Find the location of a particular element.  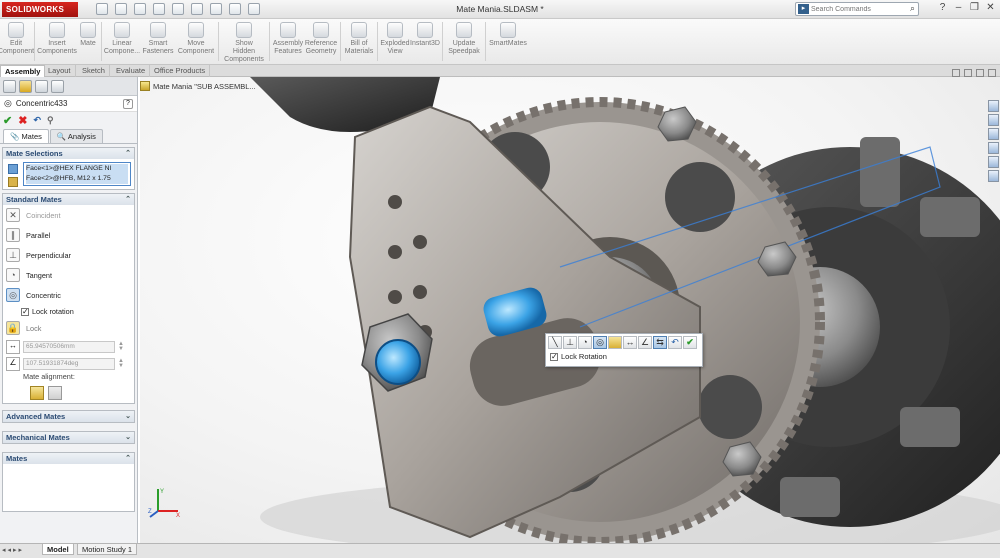

perpendicular-icon: ⊥ is located at coordinates (570, 342).